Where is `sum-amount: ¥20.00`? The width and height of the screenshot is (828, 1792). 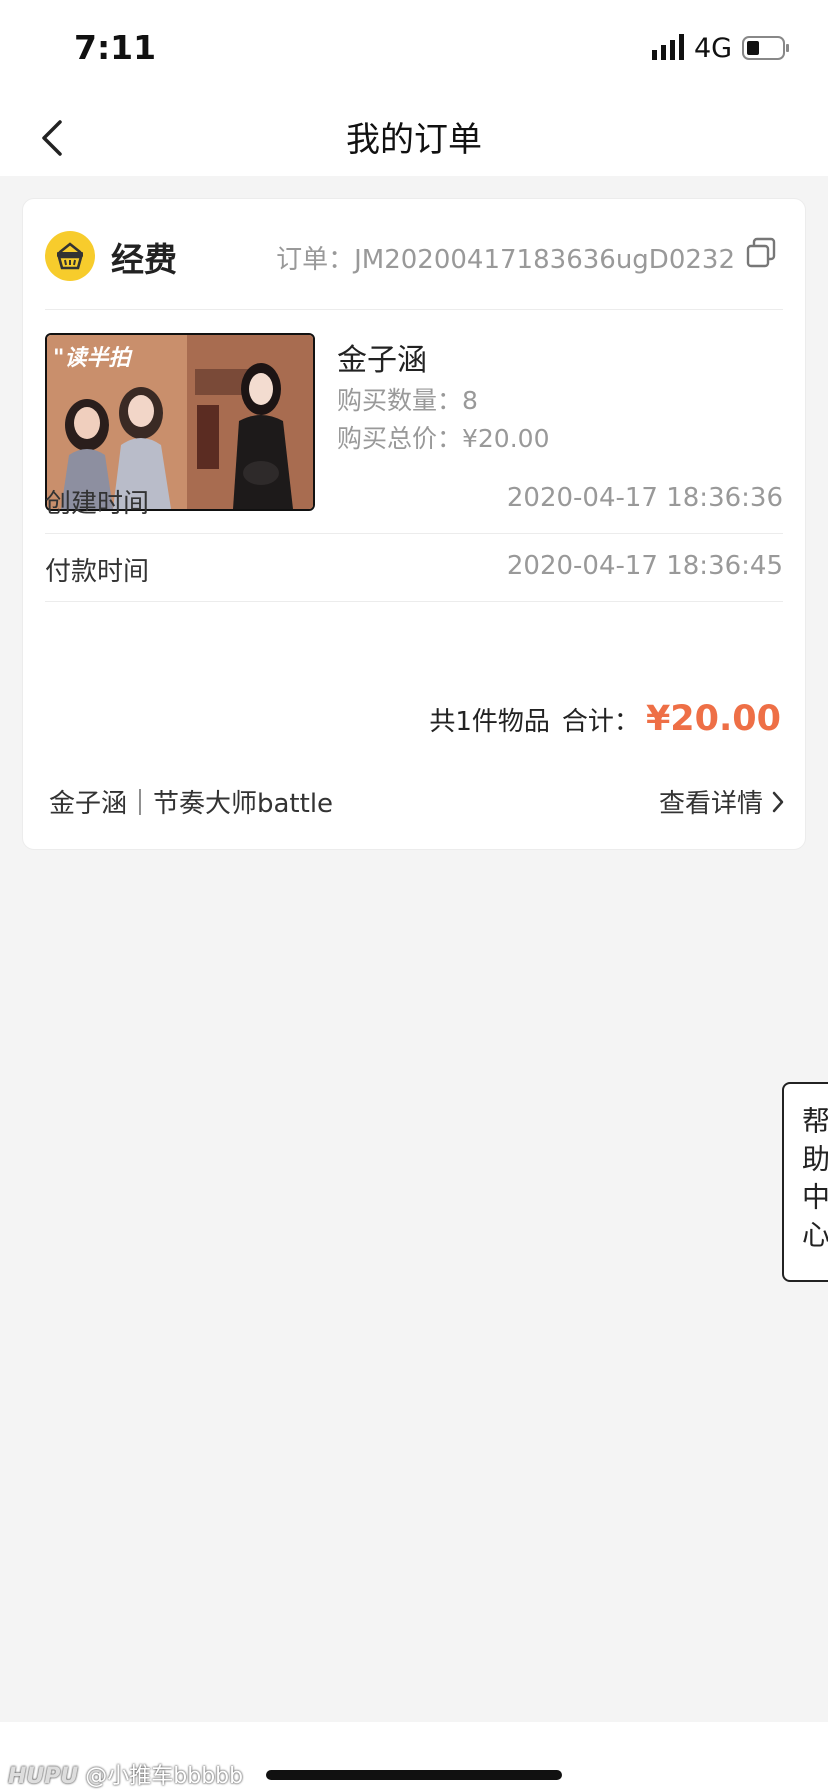 sum-amount: ¥20.00 is located at coordinates (713, 719).